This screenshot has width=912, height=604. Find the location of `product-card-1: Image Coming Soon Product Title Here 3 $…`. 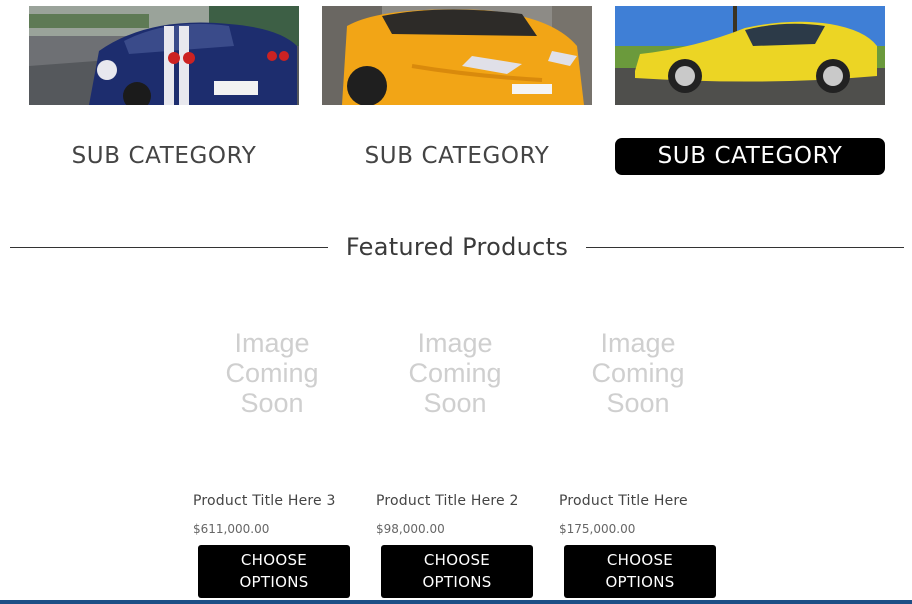

product-card-1: Image Coming Soon Product Title Here 3 $… is located at coordinates (278, 459).